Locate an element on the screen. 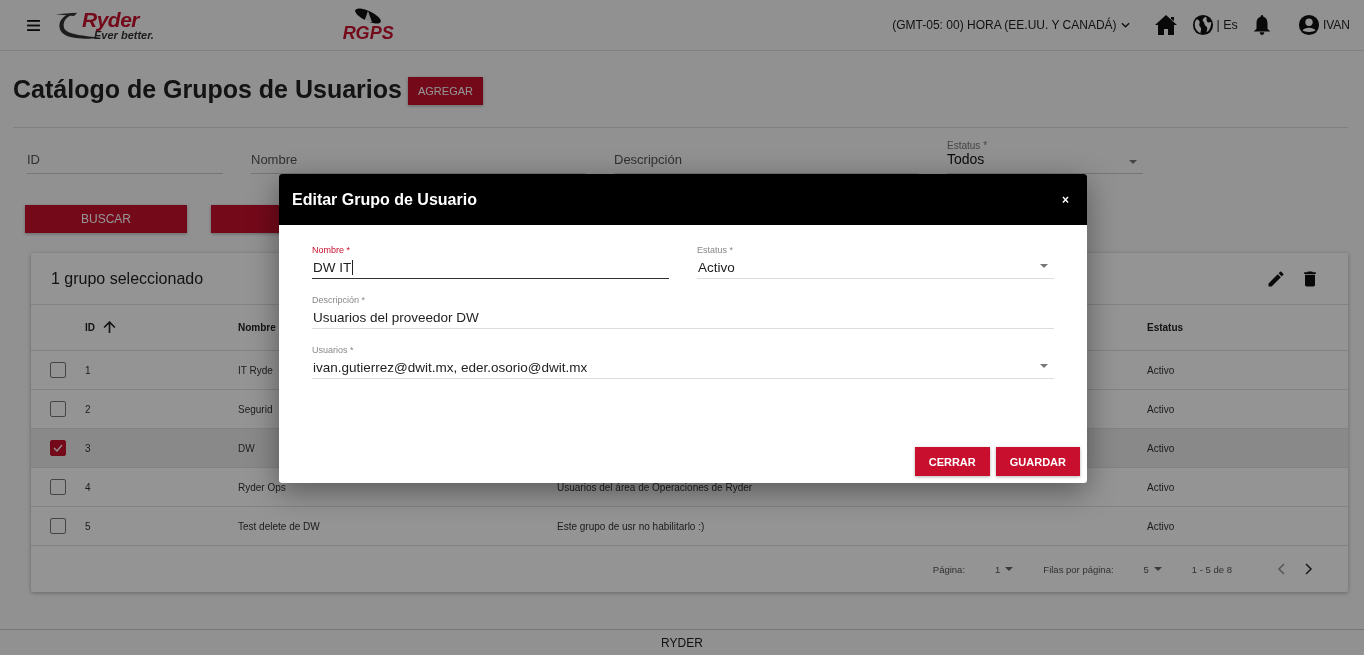 This screenshot has width=1364, height=655. table-cell: DW is located at coordinates (246, 448).